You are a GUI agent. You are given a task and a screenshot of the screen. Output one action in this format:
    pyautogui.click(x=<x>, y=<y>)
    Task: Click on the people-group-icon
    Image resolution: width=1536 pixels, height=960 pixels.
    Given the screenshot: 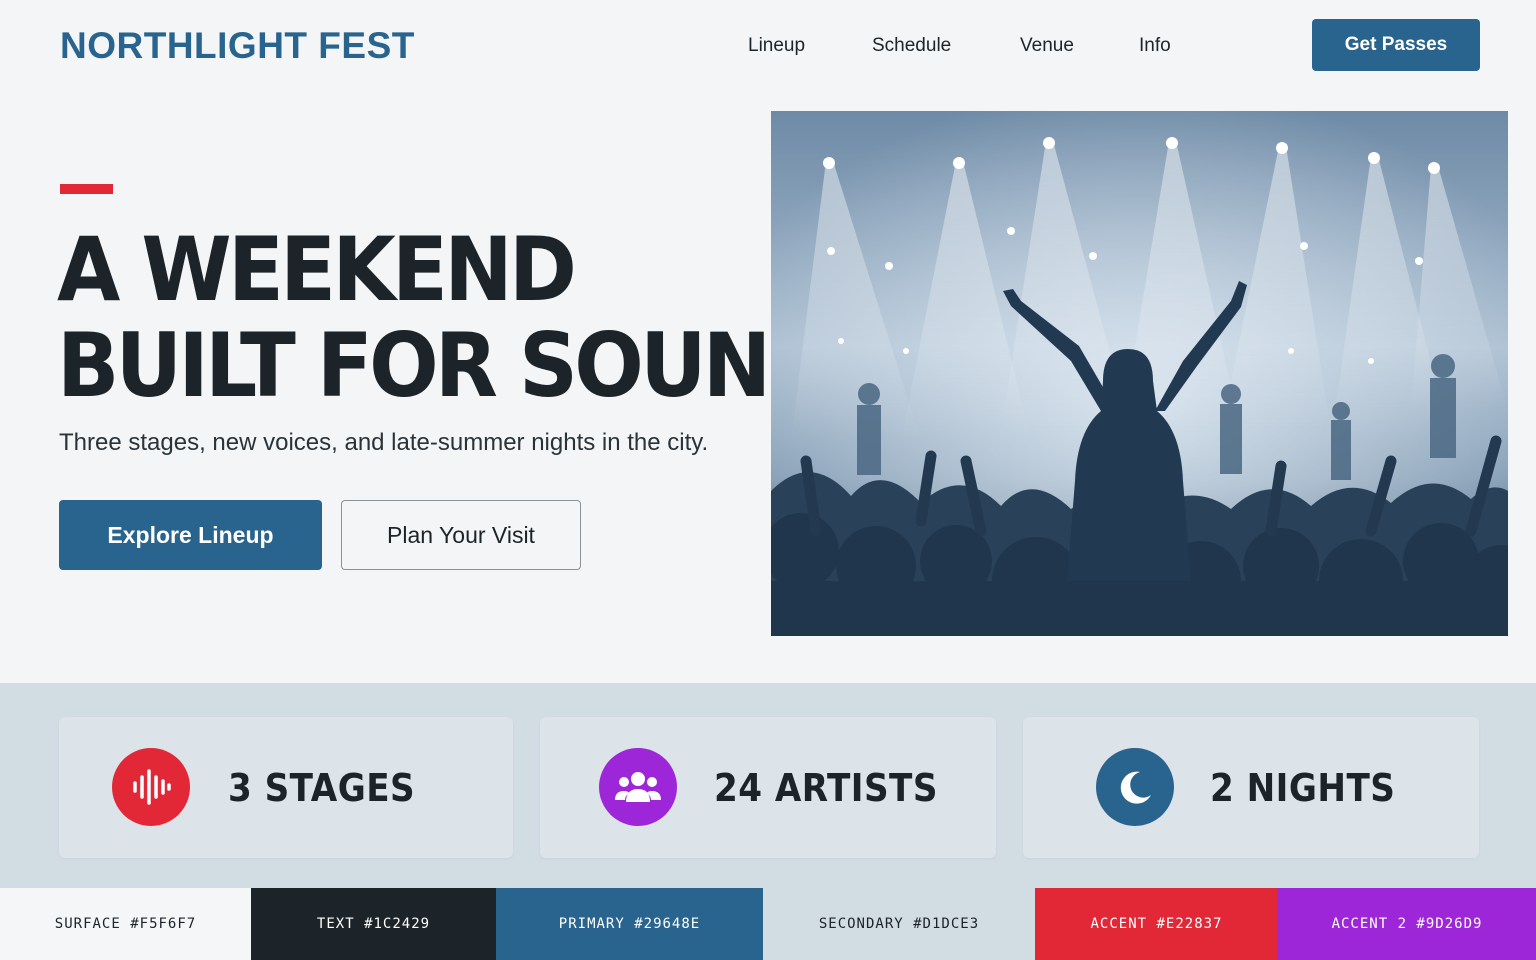 What is the action you would take?
    pyautogui.click(x=638, y=787)
    